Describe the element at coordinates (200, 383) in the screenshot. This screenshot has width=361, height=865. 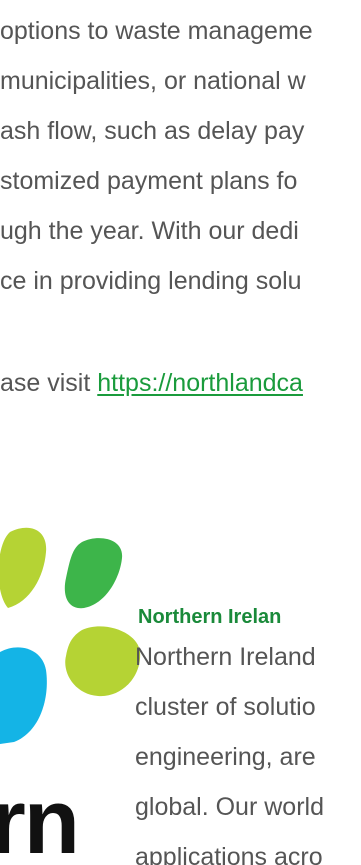
I see `northland-link: https://northlandca` at that location.